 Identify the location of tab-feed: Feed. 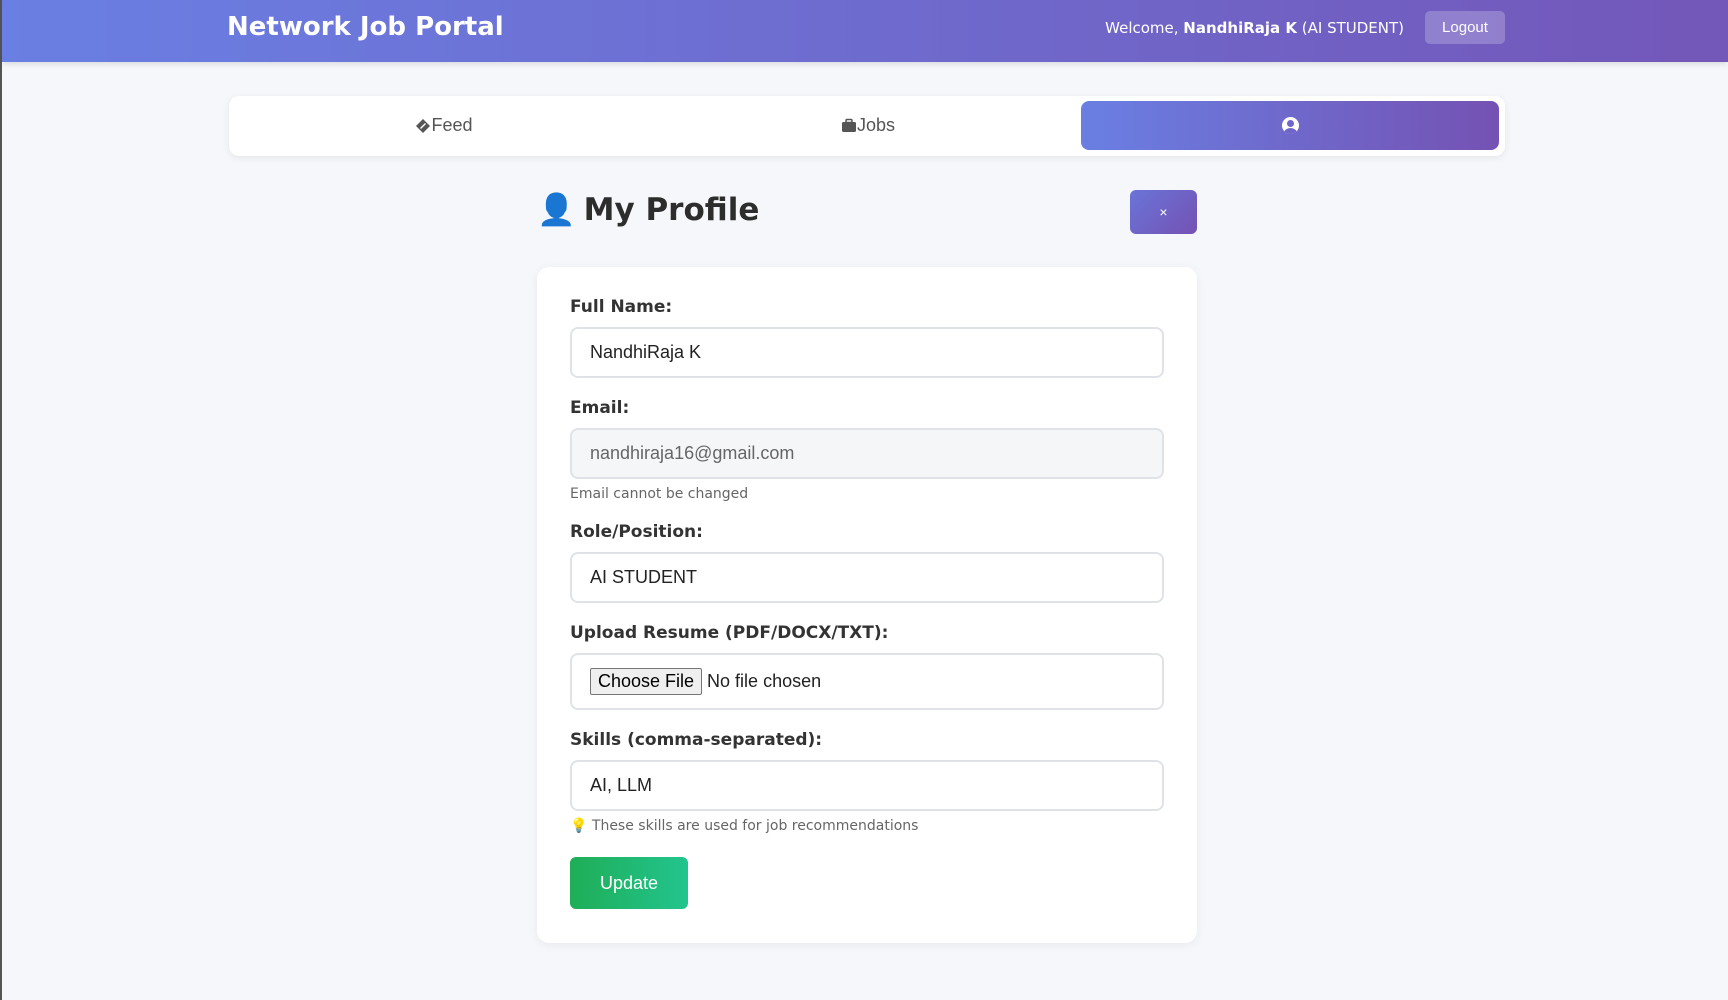
(444, 125).